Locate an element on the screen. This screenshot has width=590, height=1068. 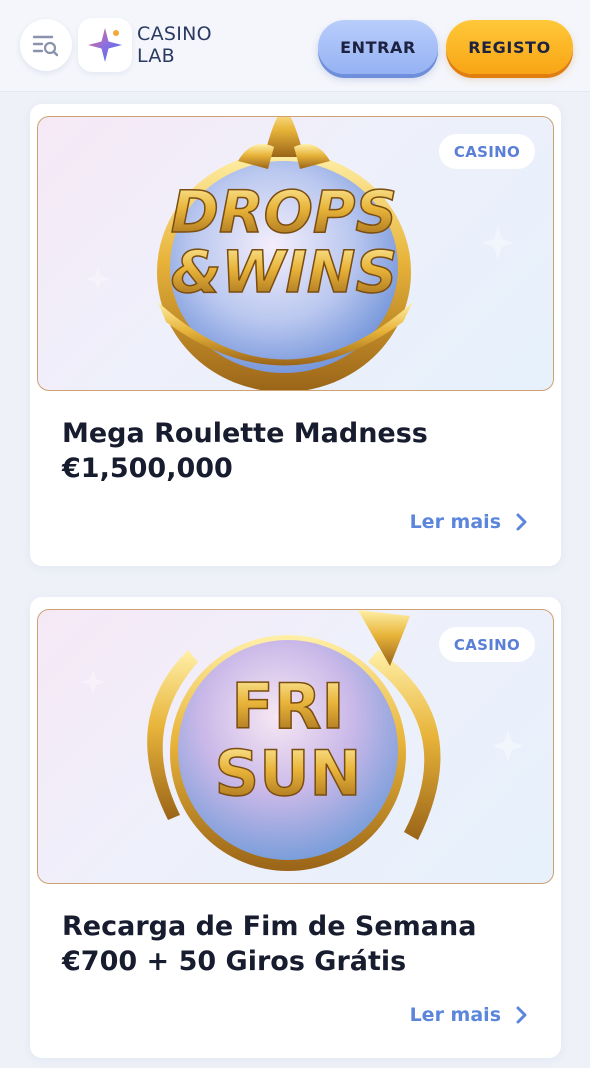
logo-line-2: LAB is located at coordinates (156, 56).